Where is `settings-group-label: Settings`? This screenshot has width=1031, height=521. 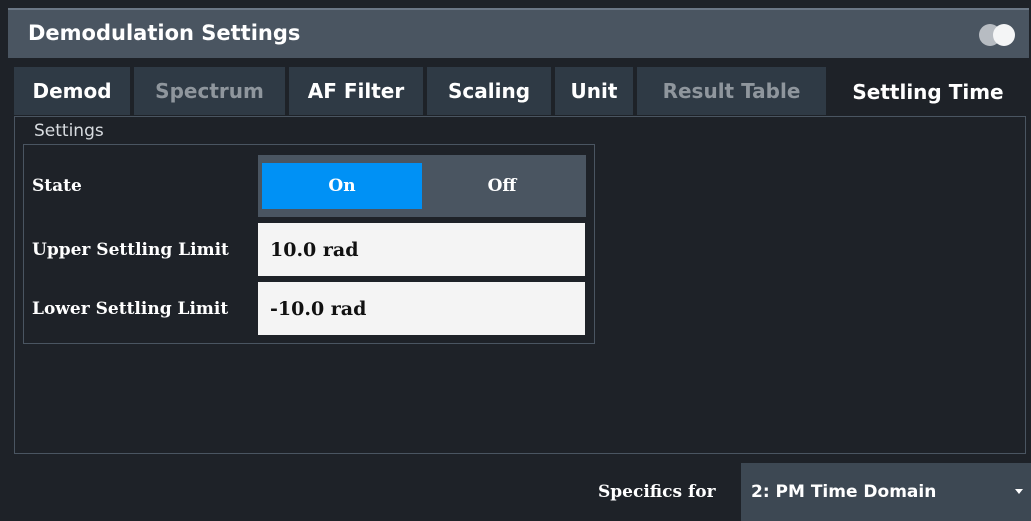 settings-group-label: Settings is located at coordinates (69, 131).